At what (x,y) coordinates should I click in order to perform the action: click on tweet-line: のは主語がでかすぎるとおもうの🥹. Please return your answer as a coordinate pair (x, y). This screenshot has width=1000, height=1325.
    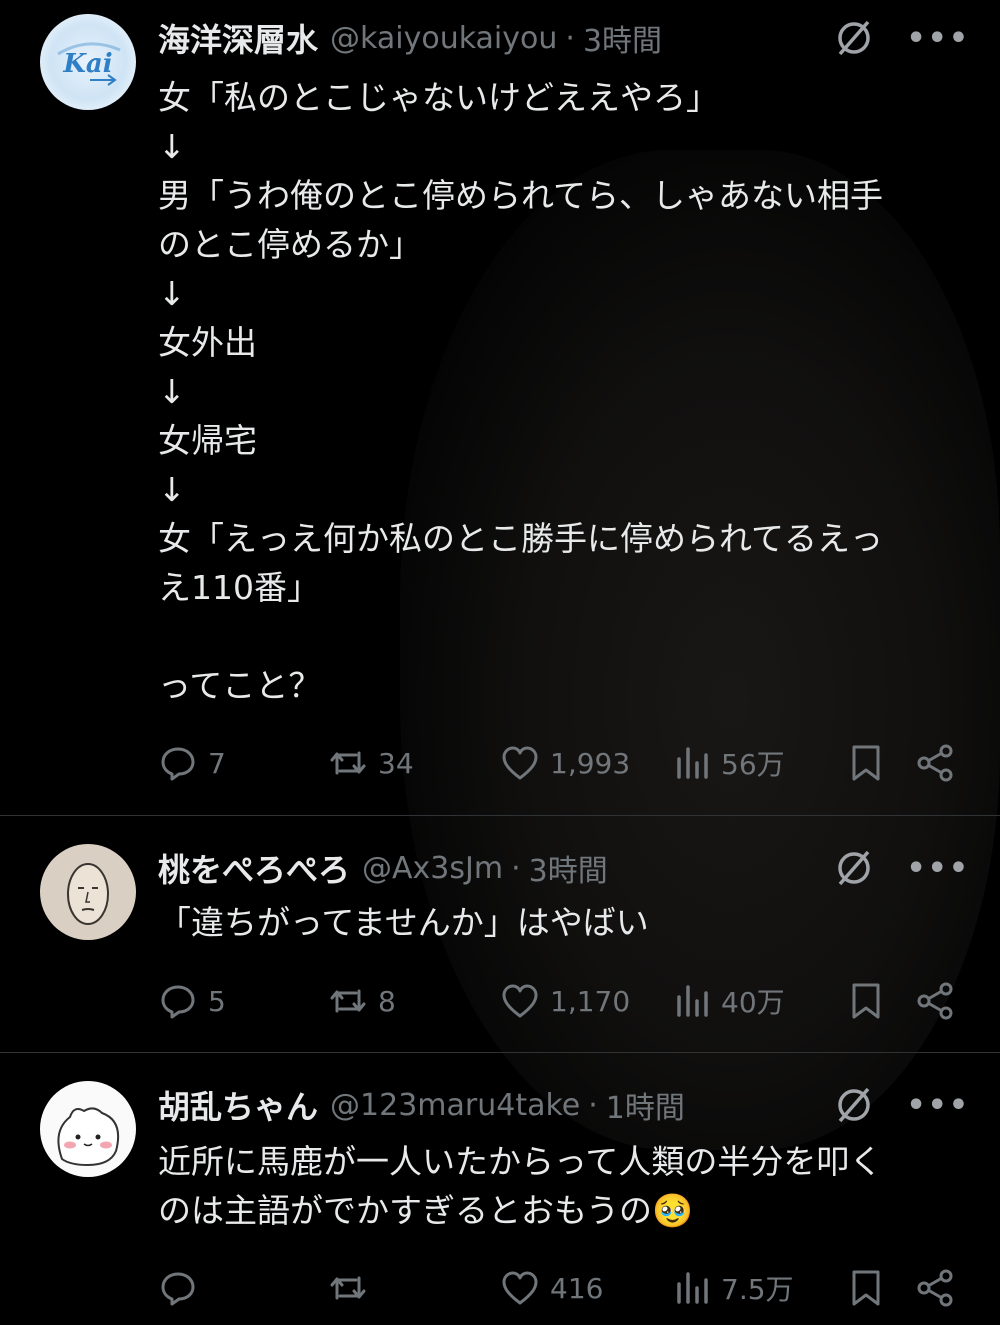
    Looking at the image, I should click on (426, 1210).